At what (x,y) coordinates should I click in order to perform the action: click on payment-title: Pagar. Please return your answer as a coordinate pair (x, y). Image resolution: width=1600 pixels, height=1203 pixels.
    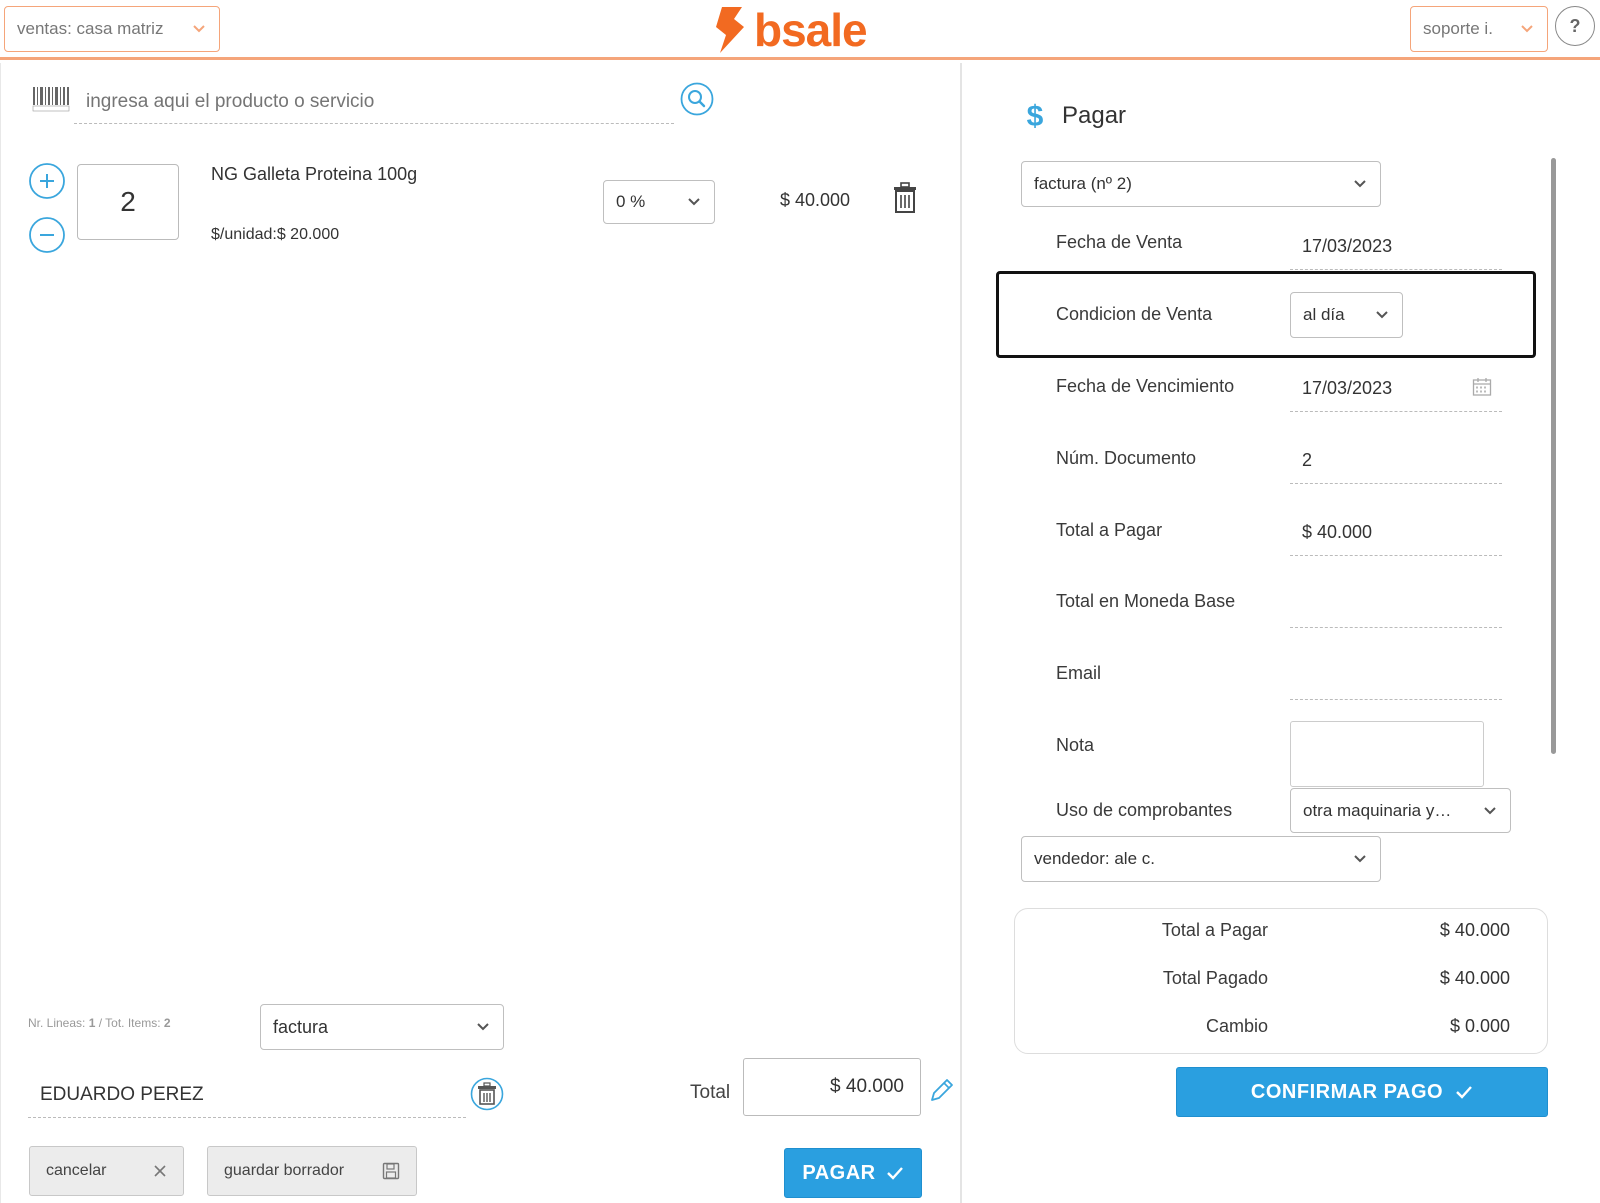
    Looking at the image, I should click on (1094, 115).